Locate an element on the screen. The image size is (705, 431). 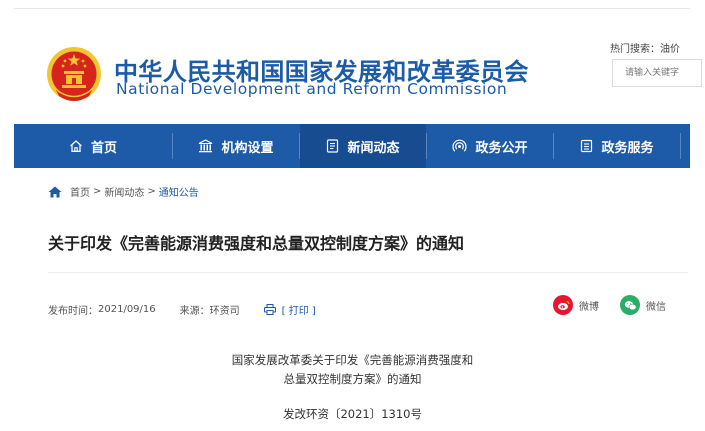
source-label: 来源： is located at coordinates (194, 311).